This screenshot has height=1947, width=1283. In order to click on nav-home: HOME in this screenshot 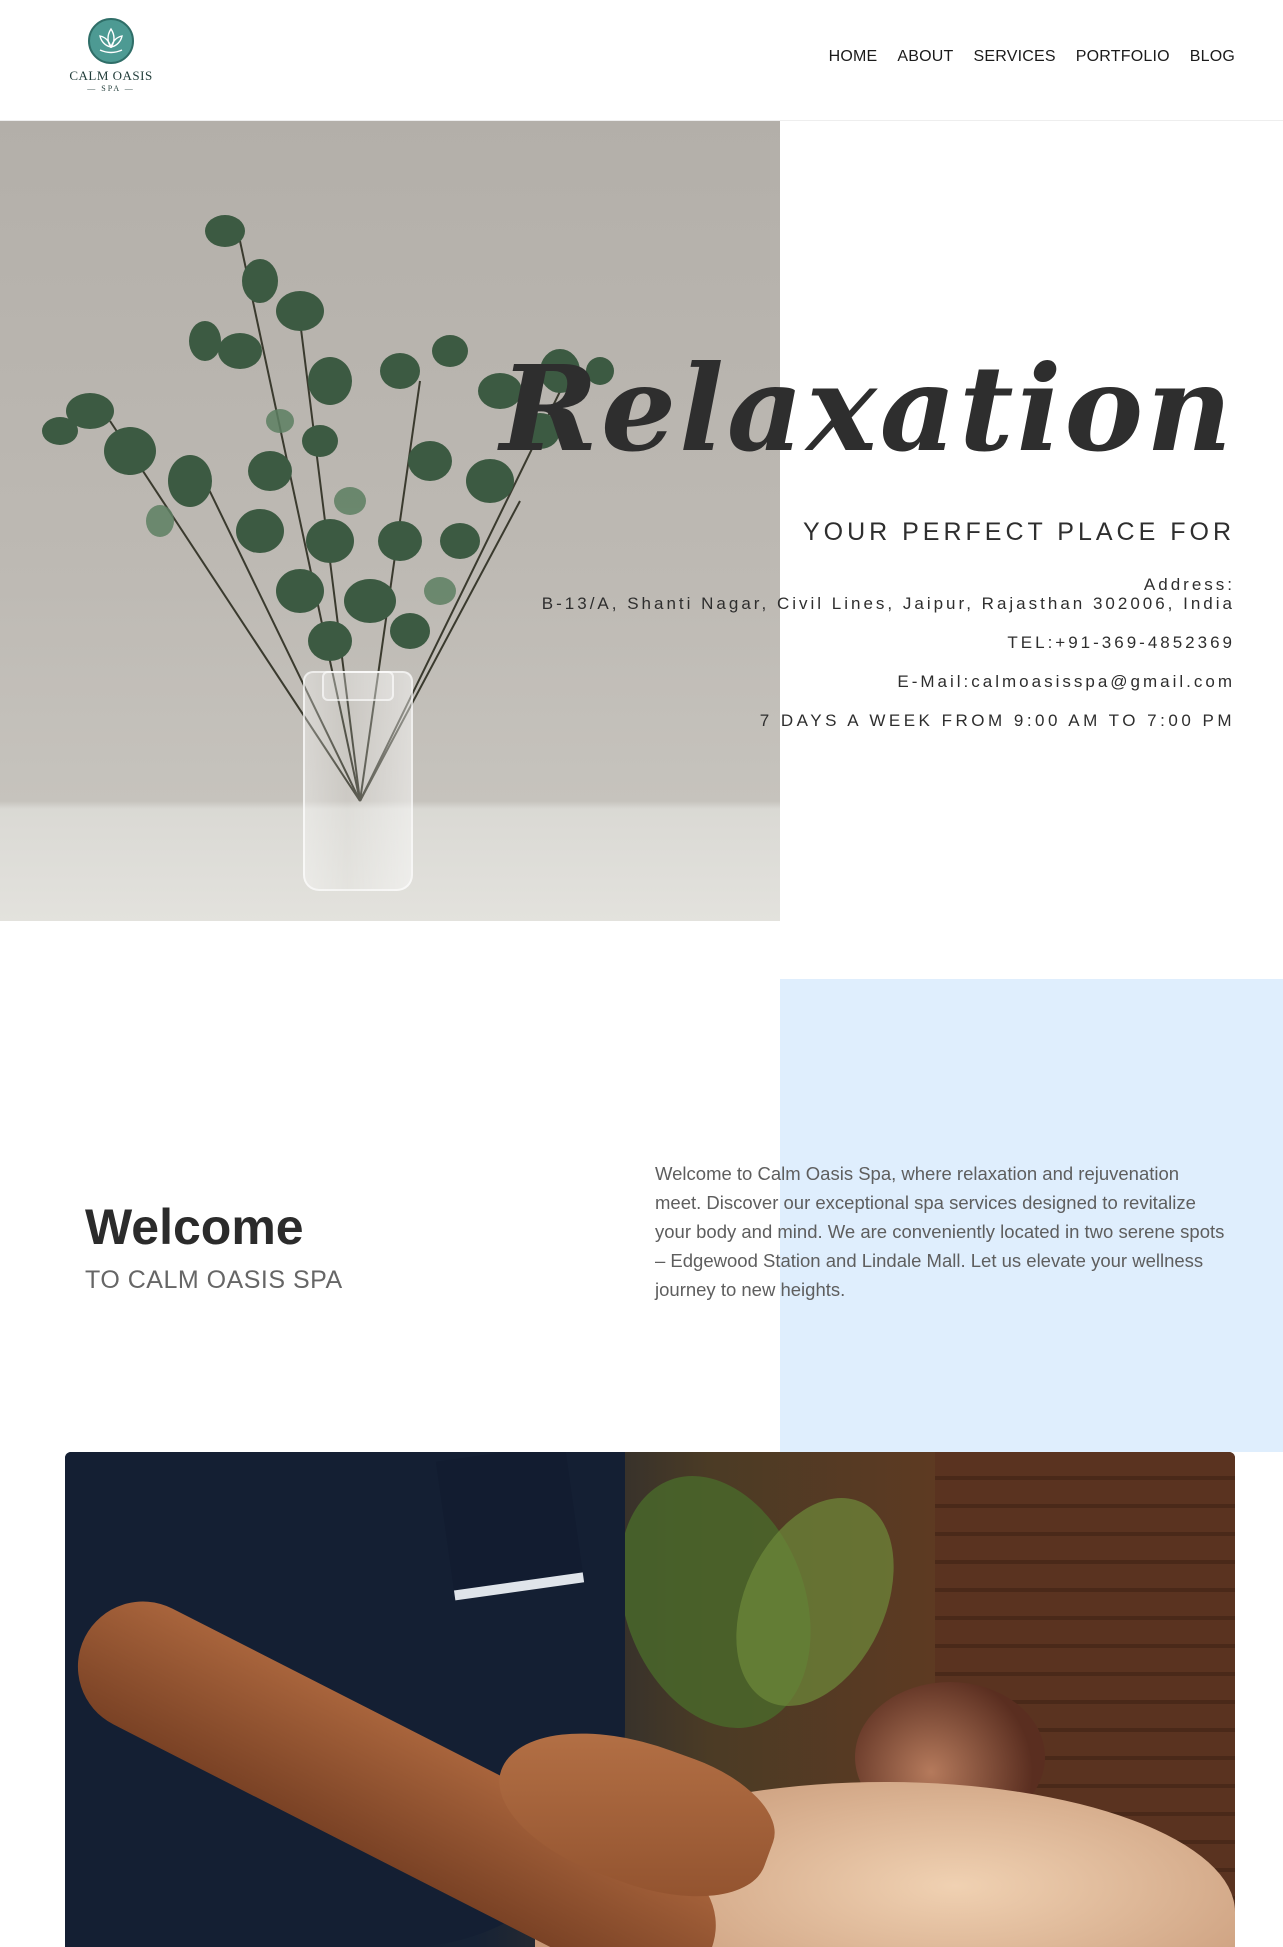, I will do `click(853, 57)`.